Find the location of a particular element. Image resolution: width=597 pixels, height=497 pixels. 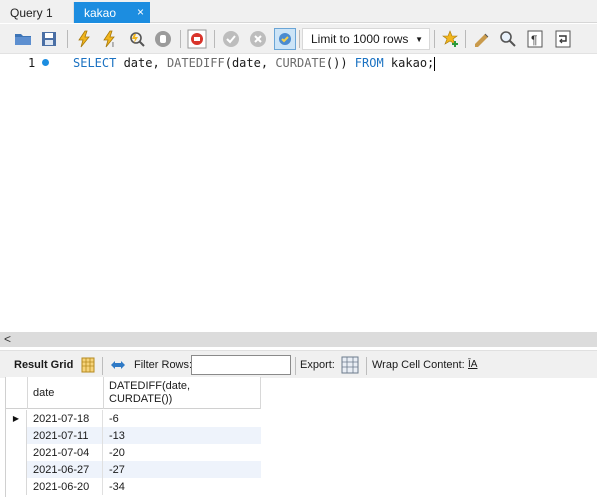

sql-editor-toolbar: I Limit to 1000 rows ▼ ¶ is located at coordinates (298, 39).